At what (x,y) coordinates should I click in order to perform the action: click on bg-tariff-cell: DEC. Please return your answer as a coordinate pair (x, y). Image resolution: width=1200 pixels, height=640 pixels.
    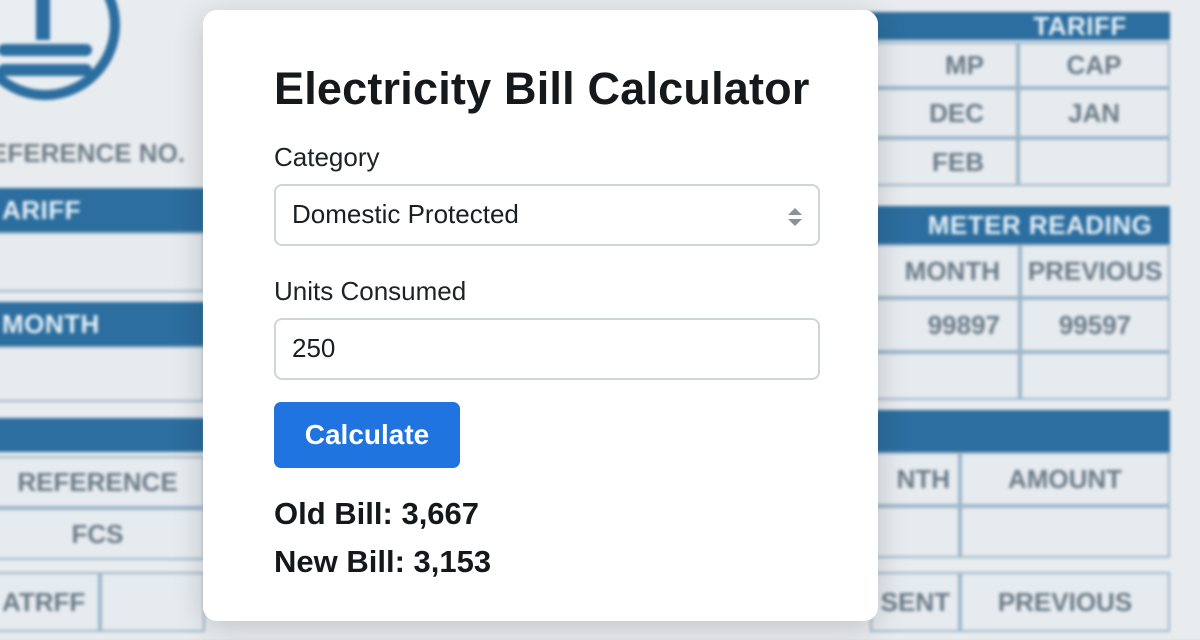
    Looking at the image, I should click on (944, 113).